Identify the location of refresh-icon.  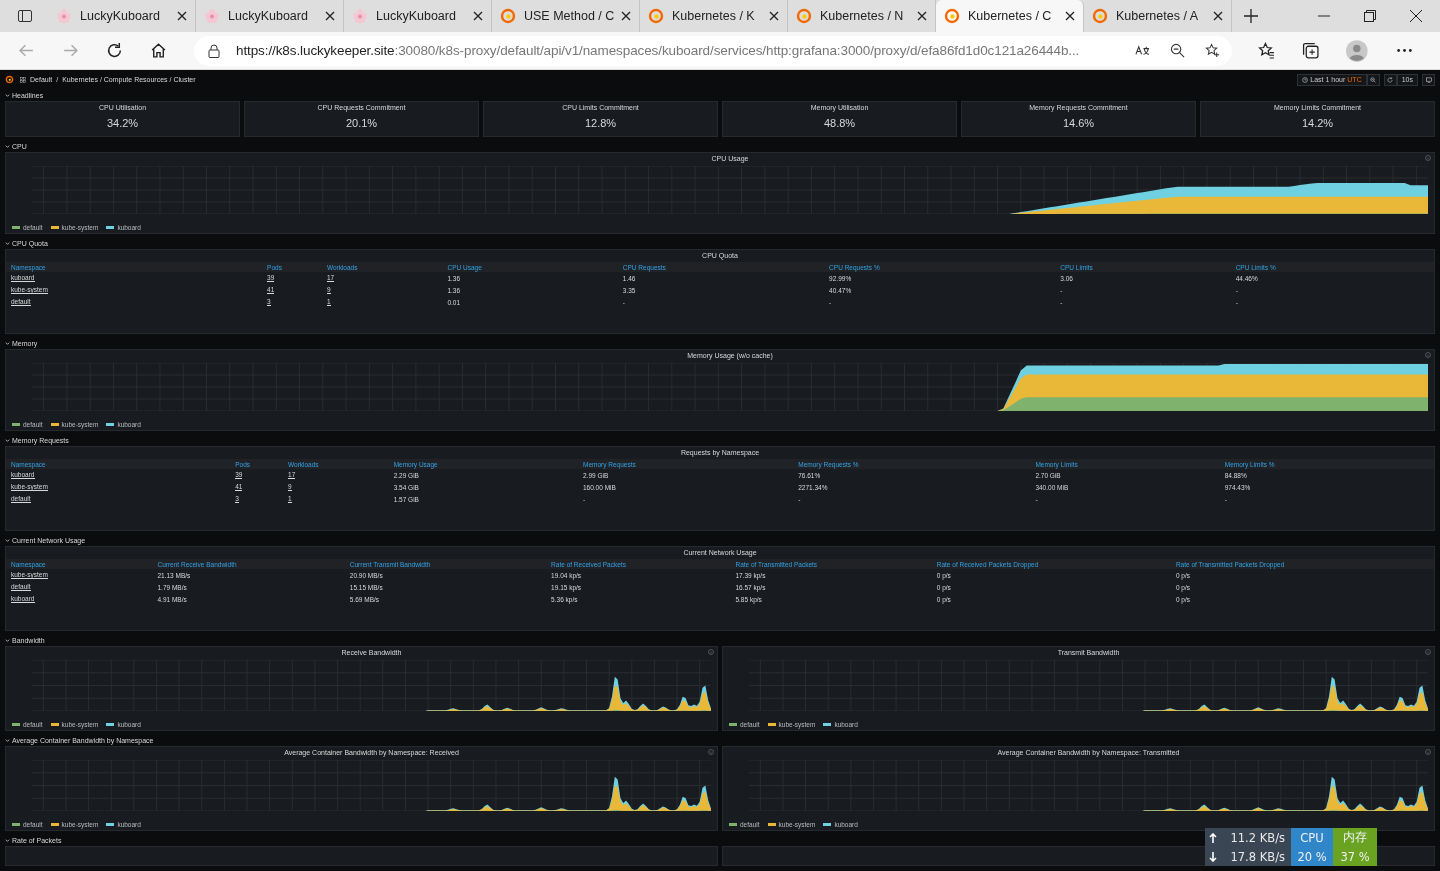
(114, 50).